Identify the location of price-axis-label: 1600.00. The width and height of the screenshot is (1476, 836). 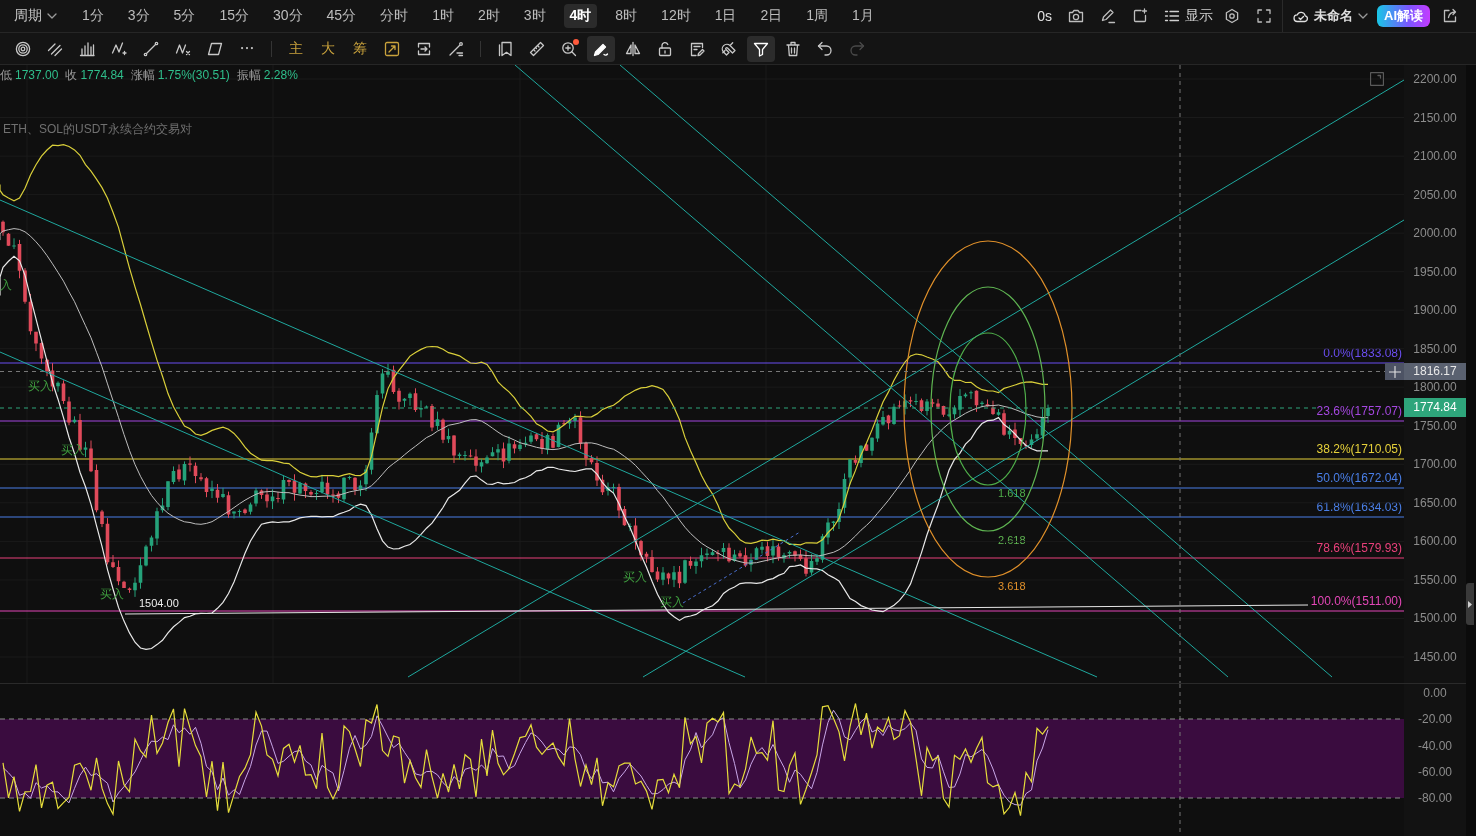
(1435, 541).